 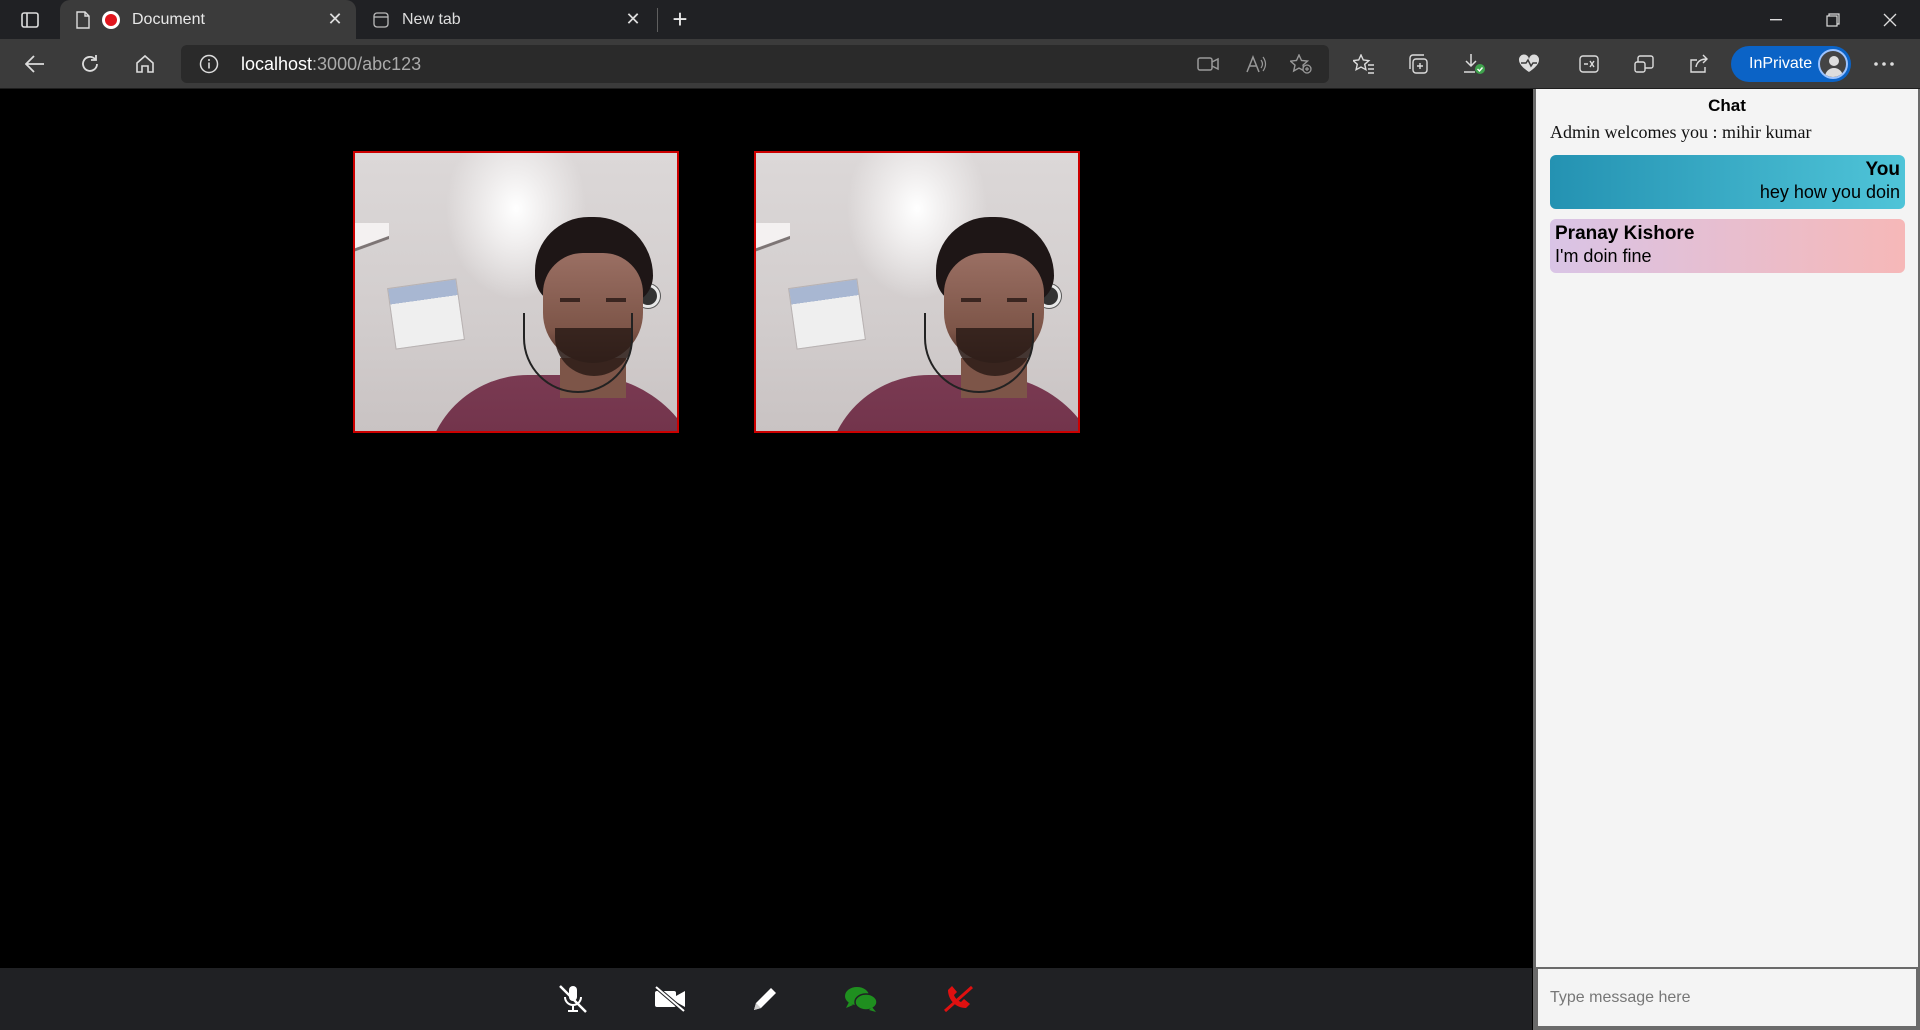 I want to click on screenshot-icon, so click(x=1644, y=64).